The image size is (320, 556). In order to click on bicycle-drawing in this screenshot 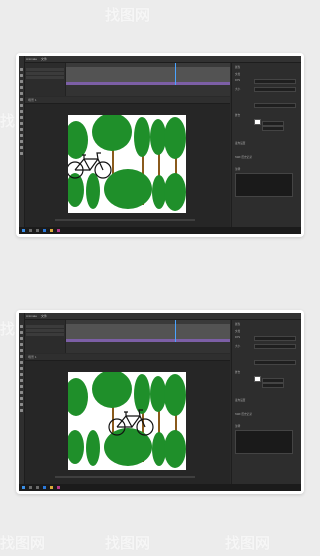, I will do `click(131, 422)`.